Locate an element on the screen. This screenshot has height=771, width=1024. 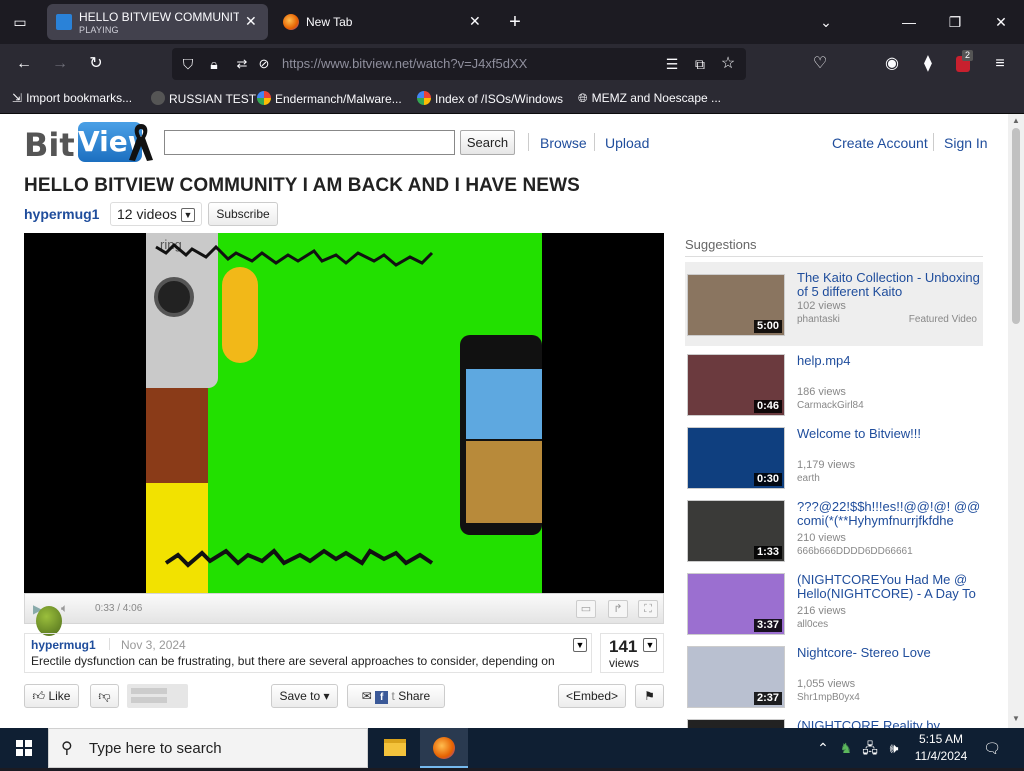
search-button: Search is located at coordinates (487, 142).